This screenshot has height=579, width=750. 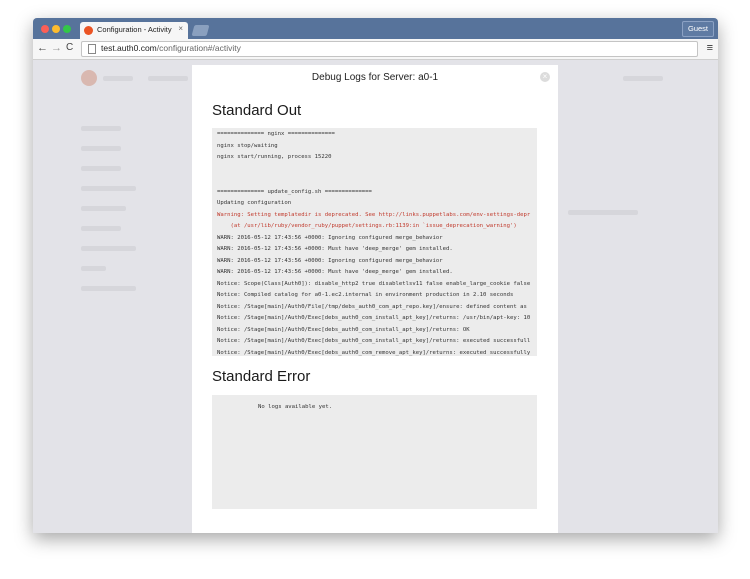 I want to click on close-icon: ×, so click(x=545, y=77).